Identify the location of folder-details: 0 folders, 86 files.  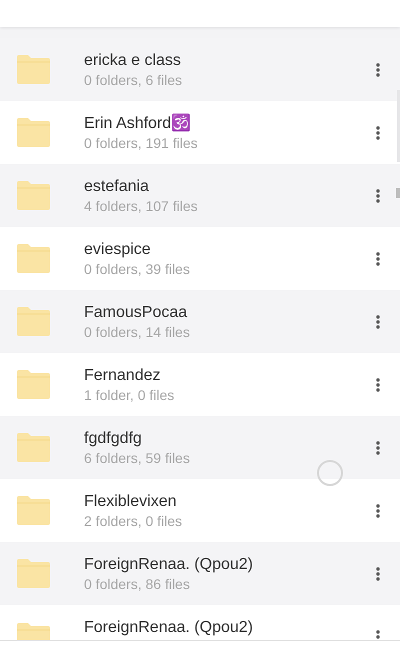
(137, 583).